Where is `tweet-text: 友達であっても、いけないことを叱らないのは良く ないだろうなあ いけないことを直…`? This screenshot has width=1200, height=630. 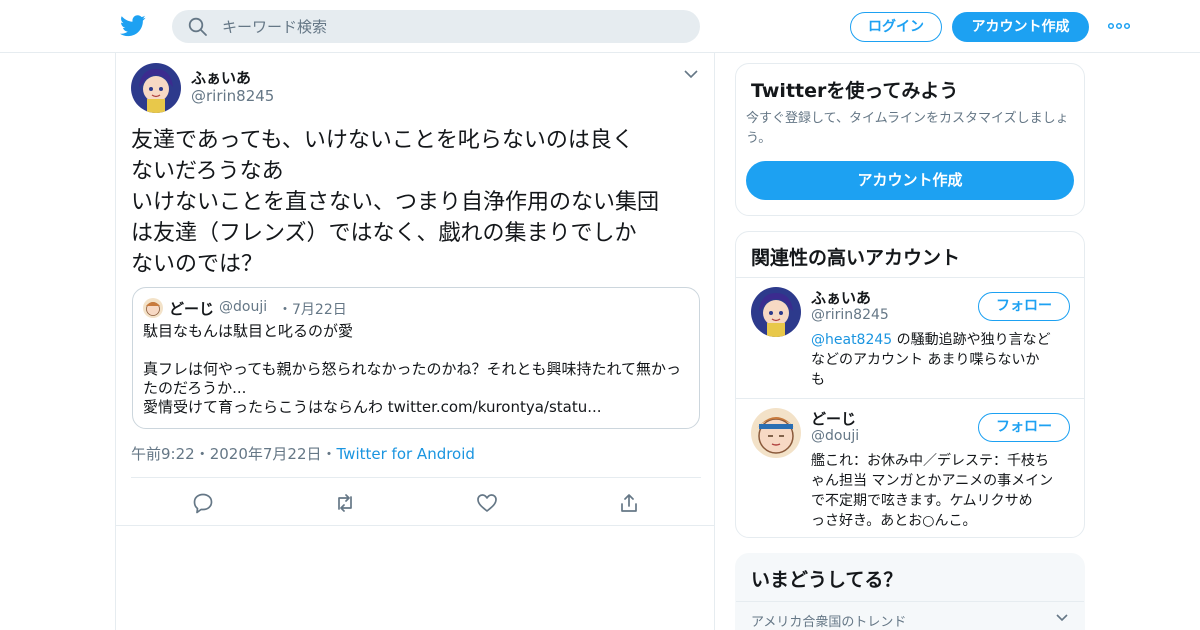 tweet-text: 友達であっても、いけないことを叱らないのは良く ないだろうなあ いけないことを直… is located at coordinates (395, 202).